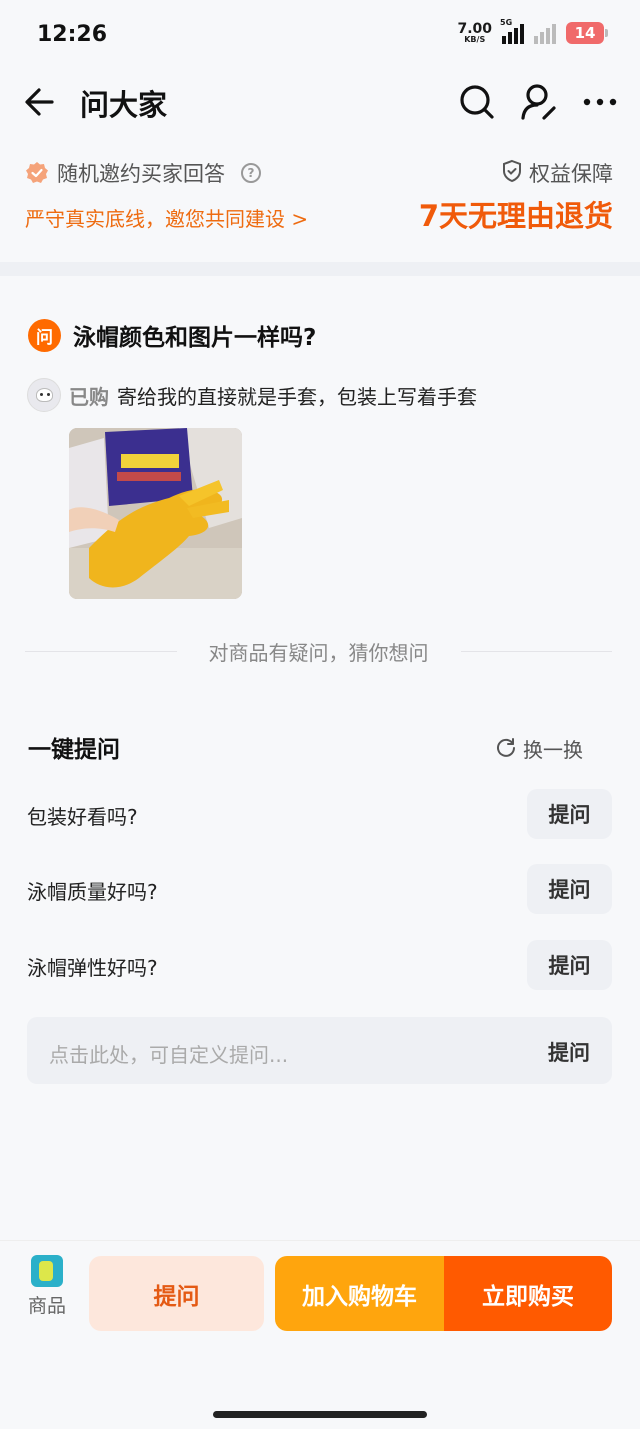 The width and height of the screenshot is (640, 1429). Describe the element at coordinates (506, 749) in the screenshot. I see `refresh-icon` at that location.